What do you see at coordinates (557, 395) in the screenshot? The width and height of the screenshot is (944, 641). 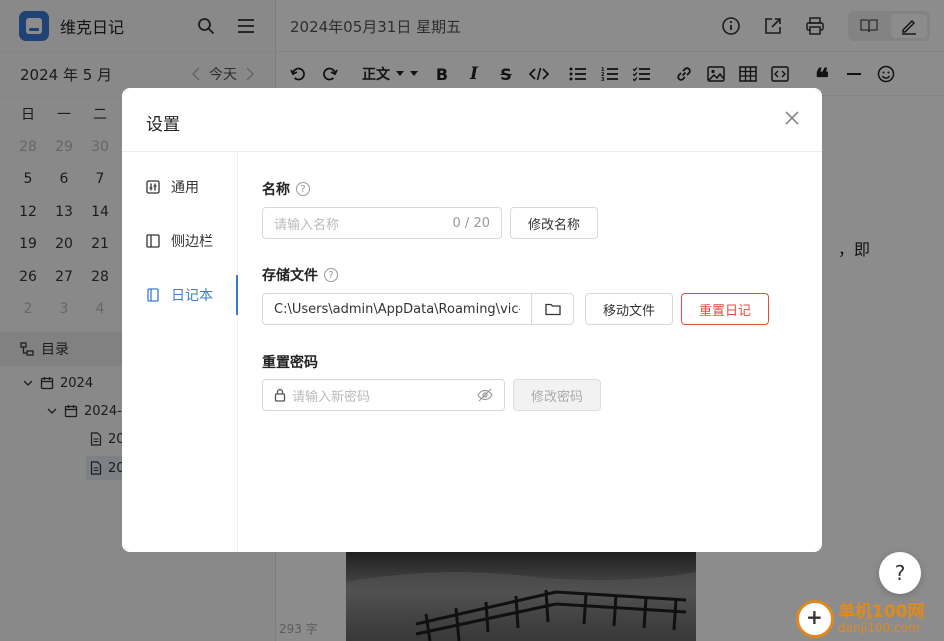 I see `change-password-button: 修改密码` at bounding box center [557, 395].